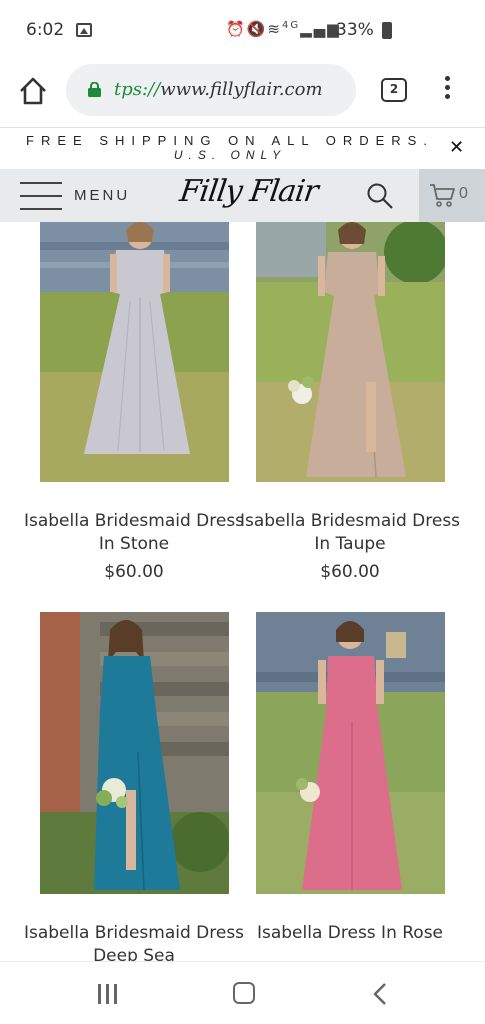  I want to click on home-icon, so click(33, 91).